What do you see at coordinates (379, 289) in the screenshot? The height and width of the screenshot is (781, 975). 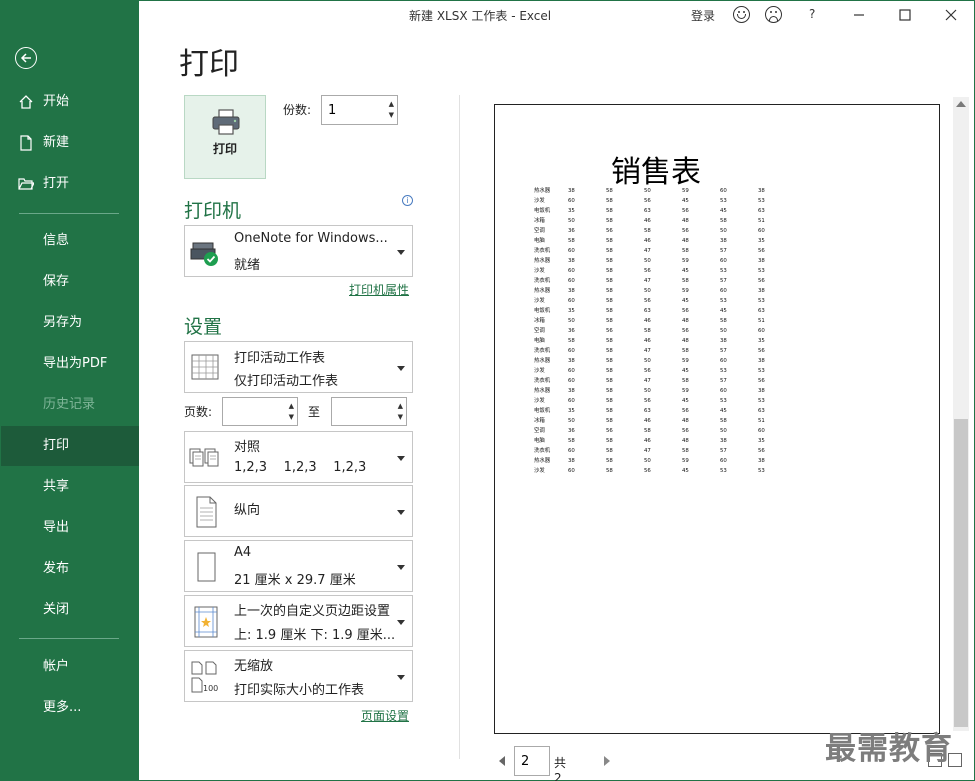 I see `printer-properties-link: 打印机属性` at bounding box center [379, 289].